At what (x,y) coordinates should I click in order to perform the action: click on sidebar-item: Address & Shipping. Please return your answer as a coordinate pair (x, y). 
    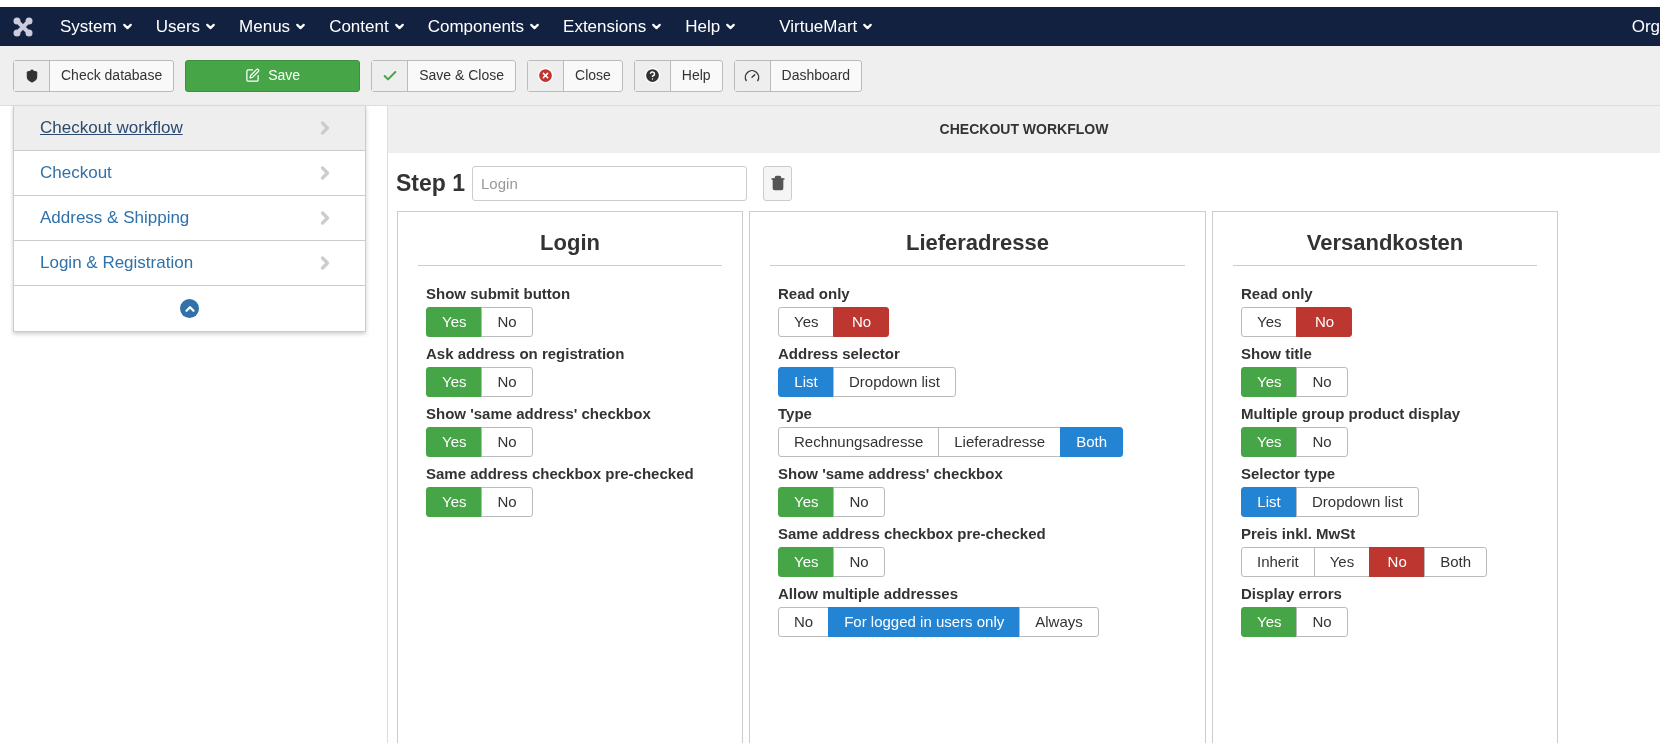
    Looking at the image, I should click on (189, 218).